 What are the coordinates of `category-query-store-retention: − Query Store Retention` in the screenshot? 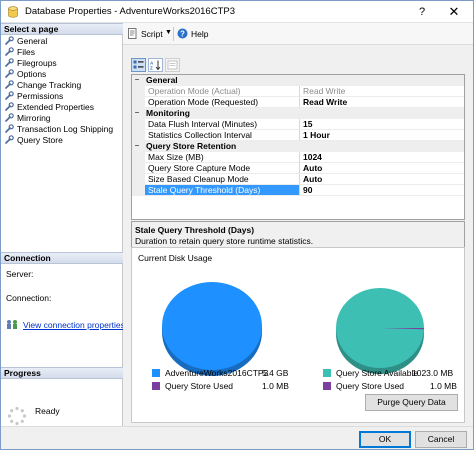 It's located at (298, 146).